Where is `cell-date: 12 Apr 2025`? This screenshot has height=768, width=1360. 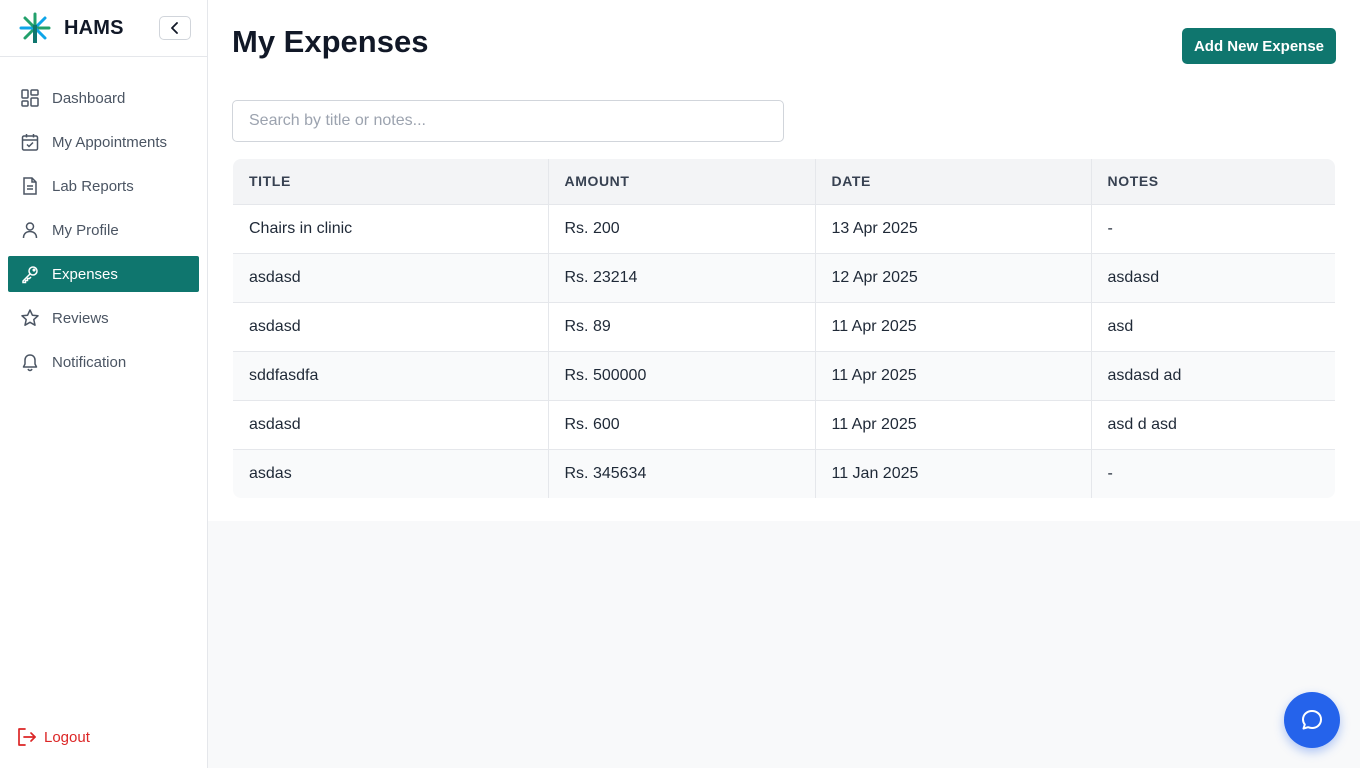
cell-date: 12 Apr 2025 is located at coordinates (952, 278).